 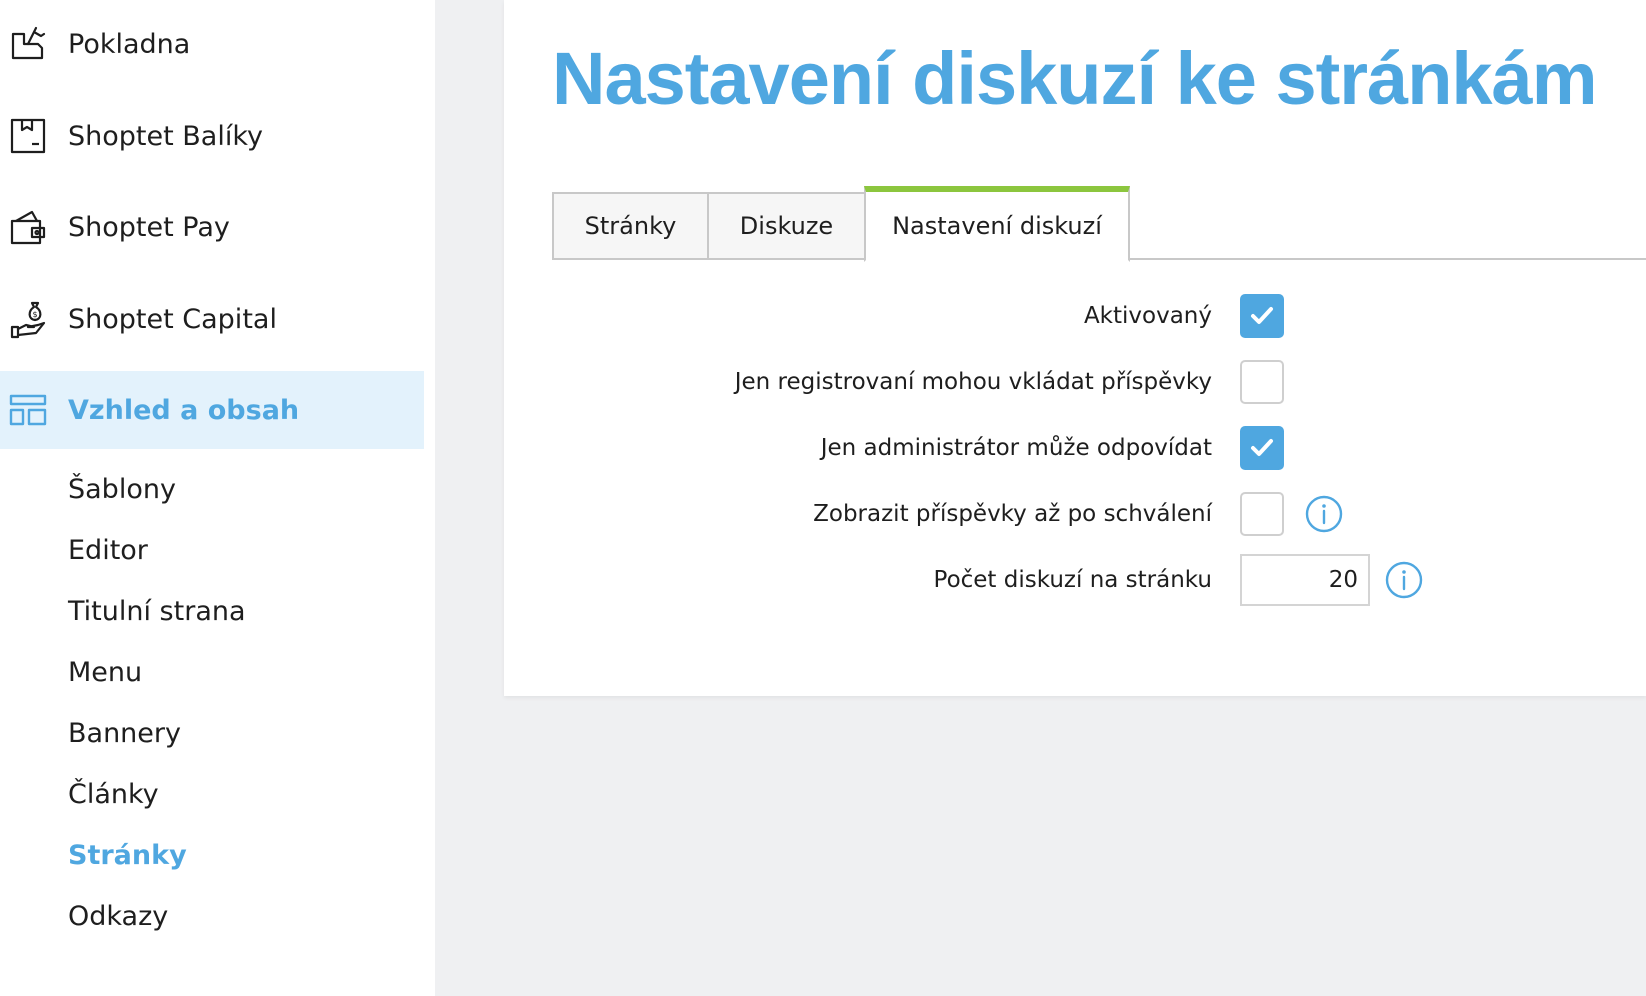 I want to click on setting-row-registered-only: Jen registrovaní mohou vkládat příspěvky, so click(x=1075, y=382).